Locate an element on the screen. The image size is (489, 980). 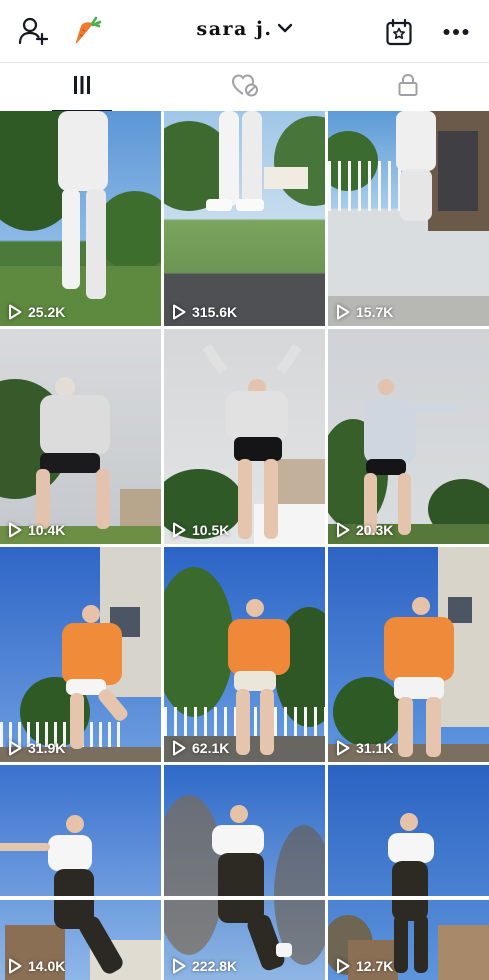
view-count-label: 62.1K is located at coordinates (211, 748).